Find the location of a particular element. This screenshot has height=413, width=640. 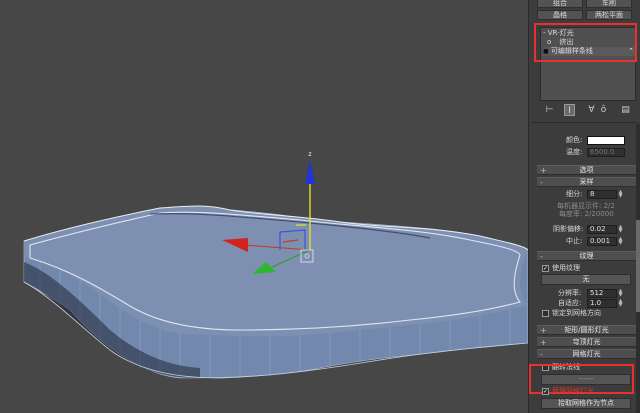

lock-to-grid-label: 锁定到网格方向 is located at coordinates (576, 313).